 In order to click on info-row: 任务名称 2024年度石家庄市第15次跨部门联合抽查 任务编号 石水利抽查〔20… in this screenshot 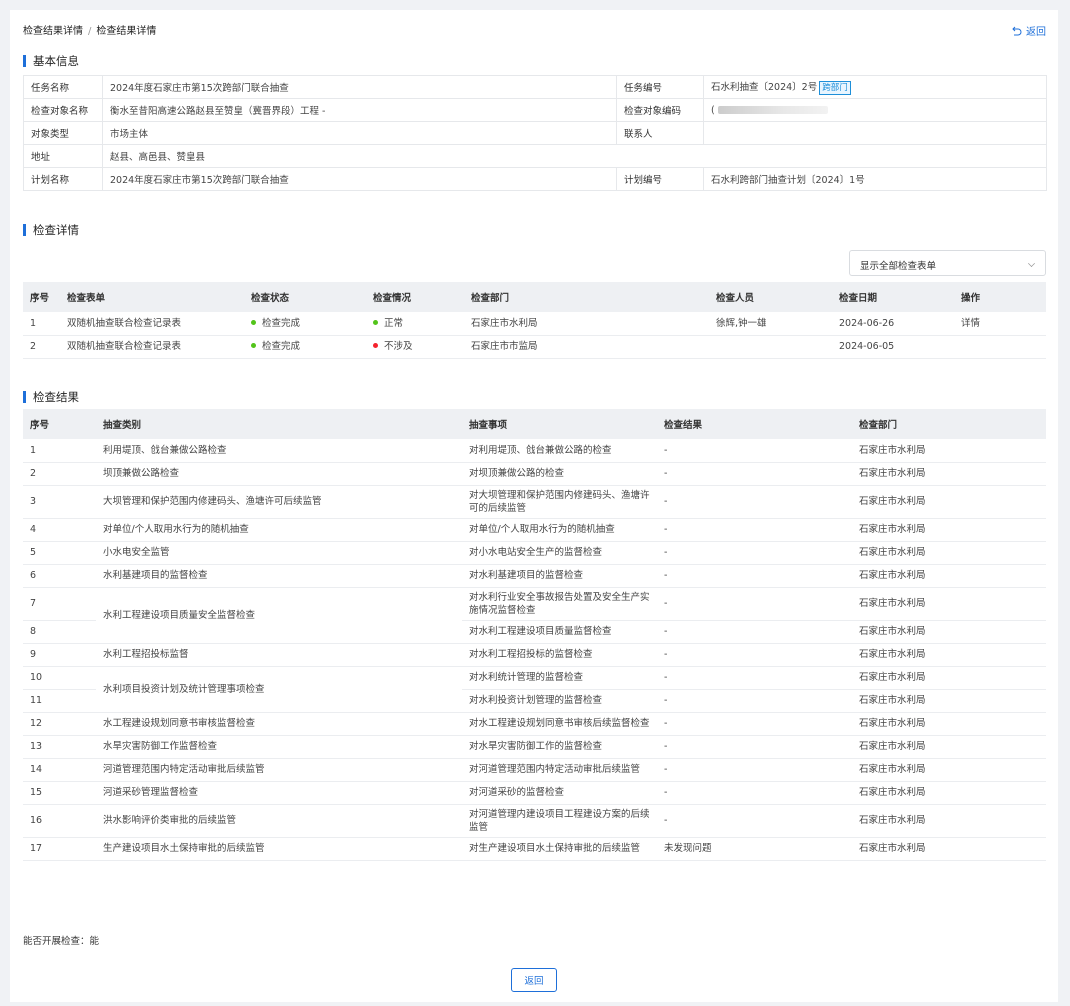, I will do `click(535, 87)`.